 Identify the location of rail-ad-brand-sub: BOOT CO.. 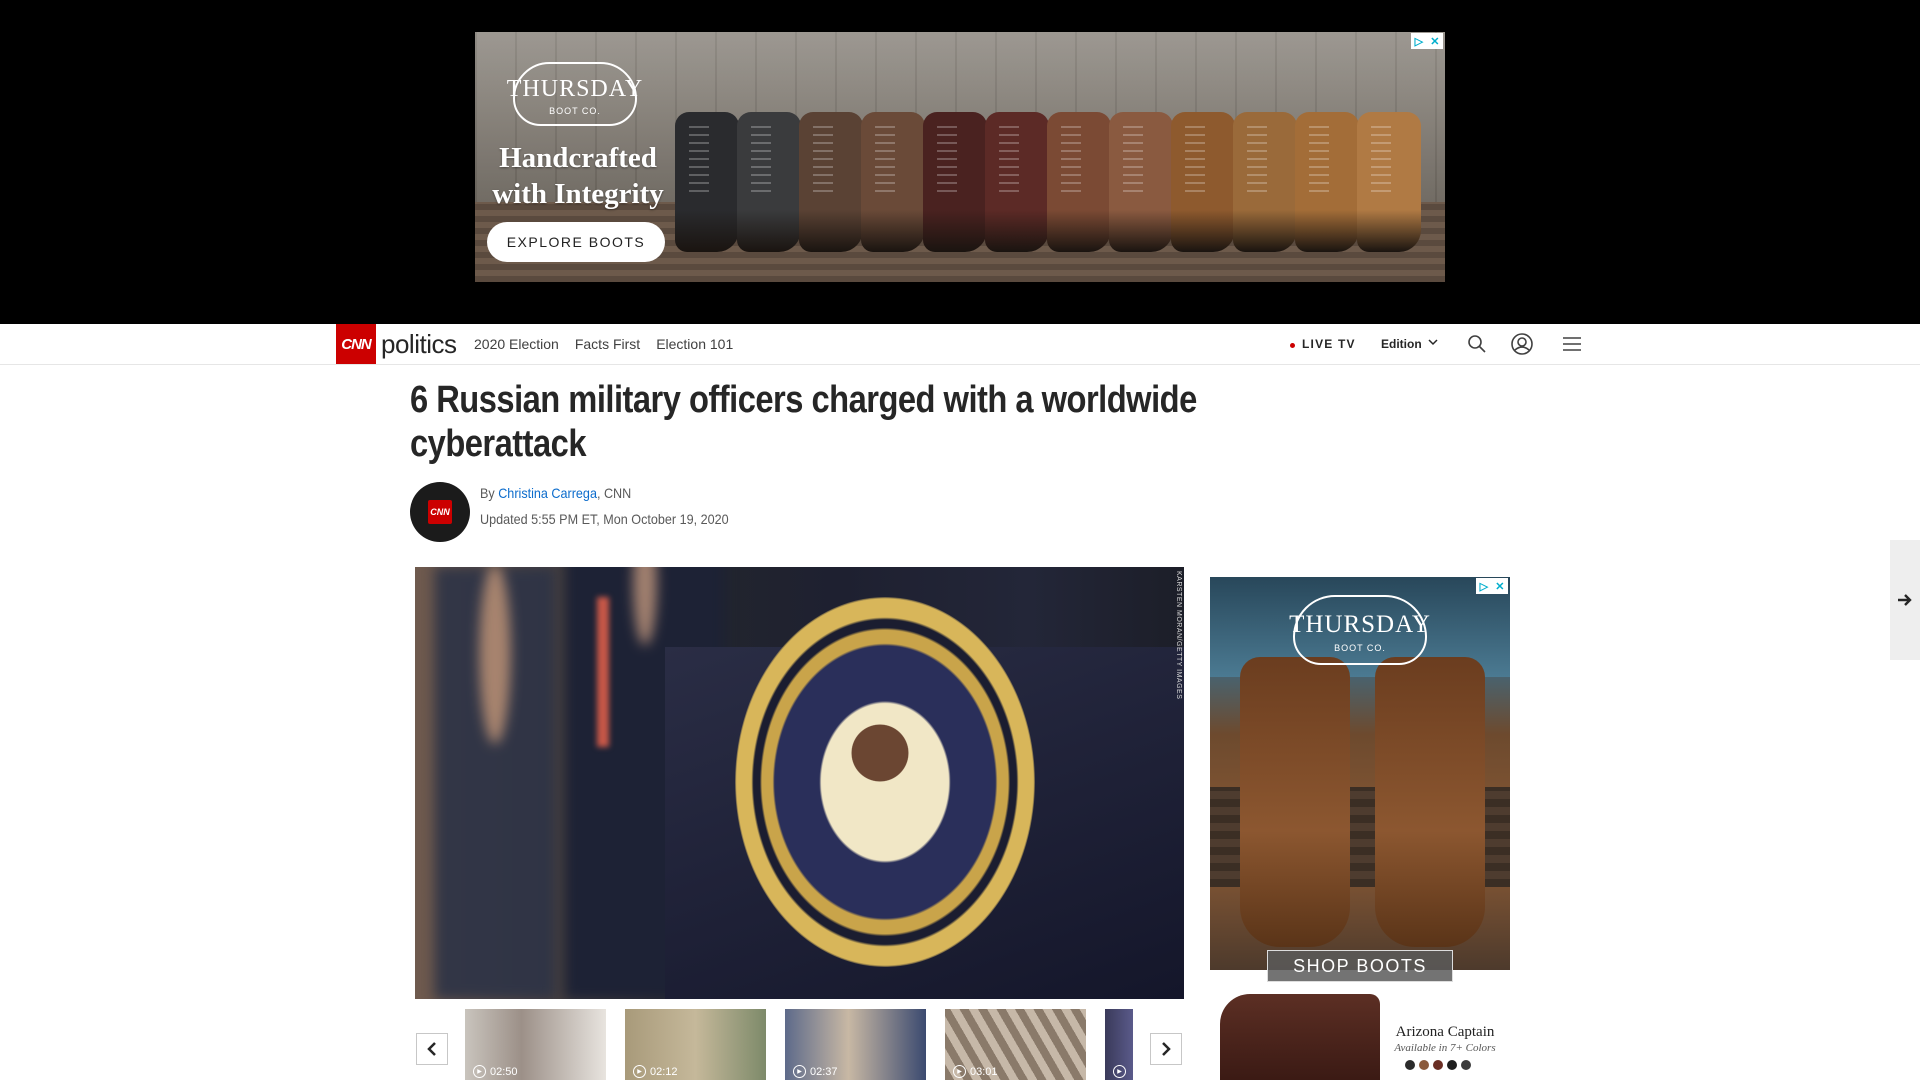
(1360, 648).